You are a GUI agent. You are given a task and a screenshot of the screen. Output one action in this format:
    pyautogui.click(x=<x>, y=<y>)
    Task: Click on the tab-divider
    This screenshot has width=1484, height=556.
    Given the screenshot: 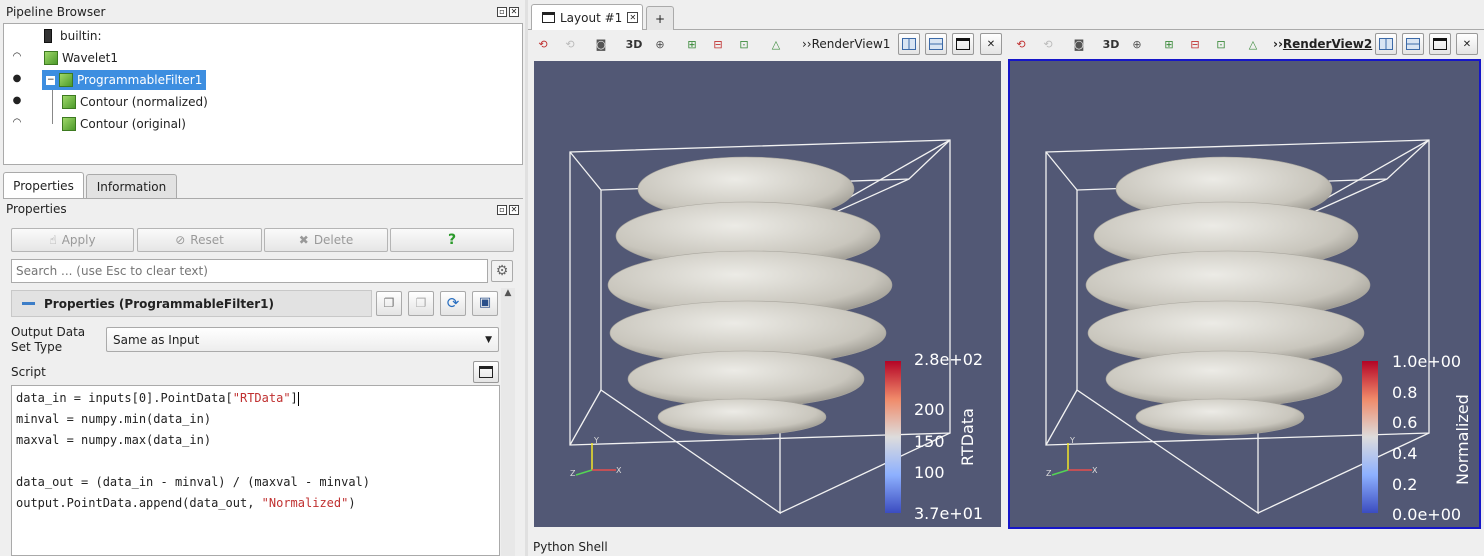 What is the action you would take?
    pyautogui.click(x=263, y=198)
    